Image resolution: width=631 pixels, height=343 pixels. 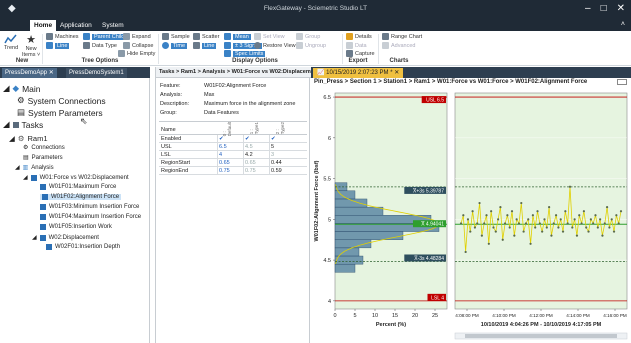 I want to click on grid-header: Name 0 : Default 1 : Type1 2 : Type2, so click(x=233, y=128).